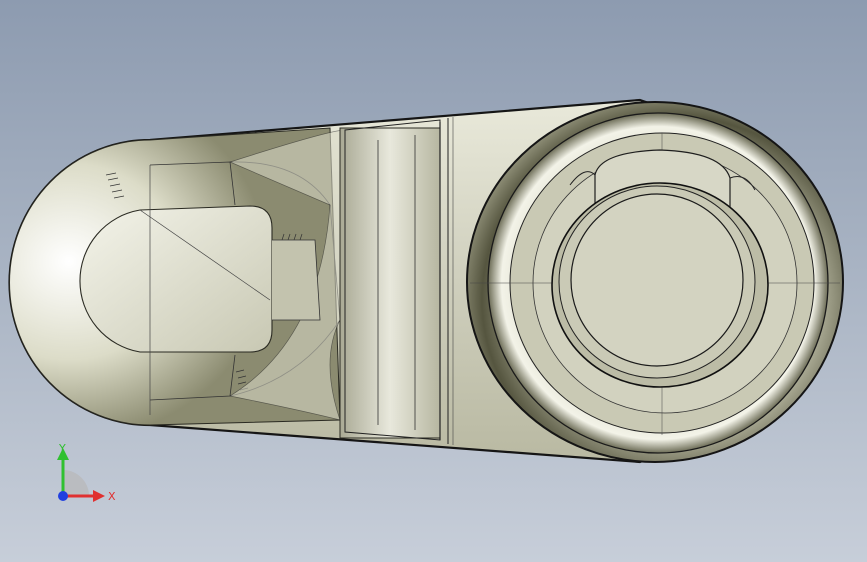  I want to click on y-axis-label: Y, so click(62, 448).